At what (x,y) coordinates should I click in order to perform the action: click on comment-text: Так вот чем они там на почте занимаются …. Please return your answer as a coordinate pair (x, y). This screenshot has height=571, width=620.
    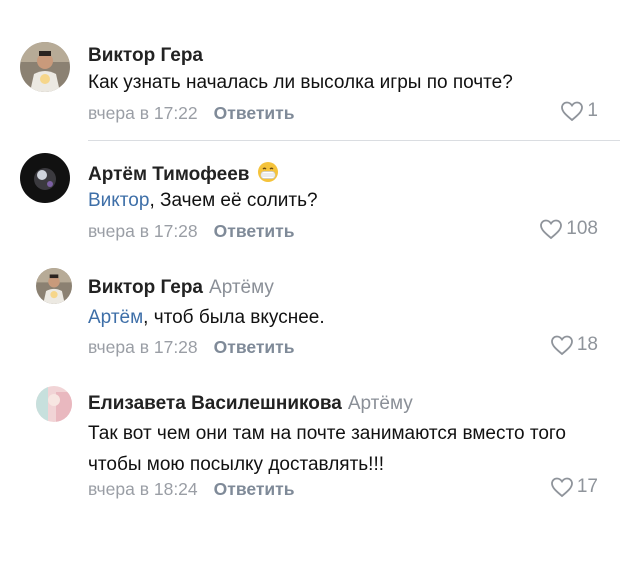
    Looking at the image, I should click on (327, 449).